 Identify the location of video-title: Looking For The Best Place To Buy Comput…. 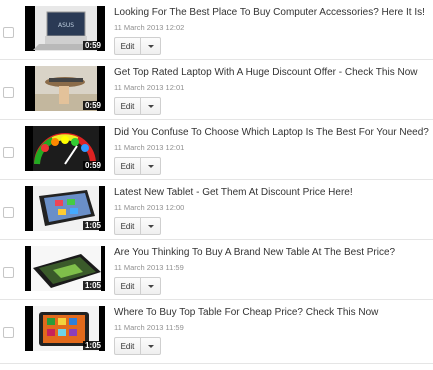
(269, 13).